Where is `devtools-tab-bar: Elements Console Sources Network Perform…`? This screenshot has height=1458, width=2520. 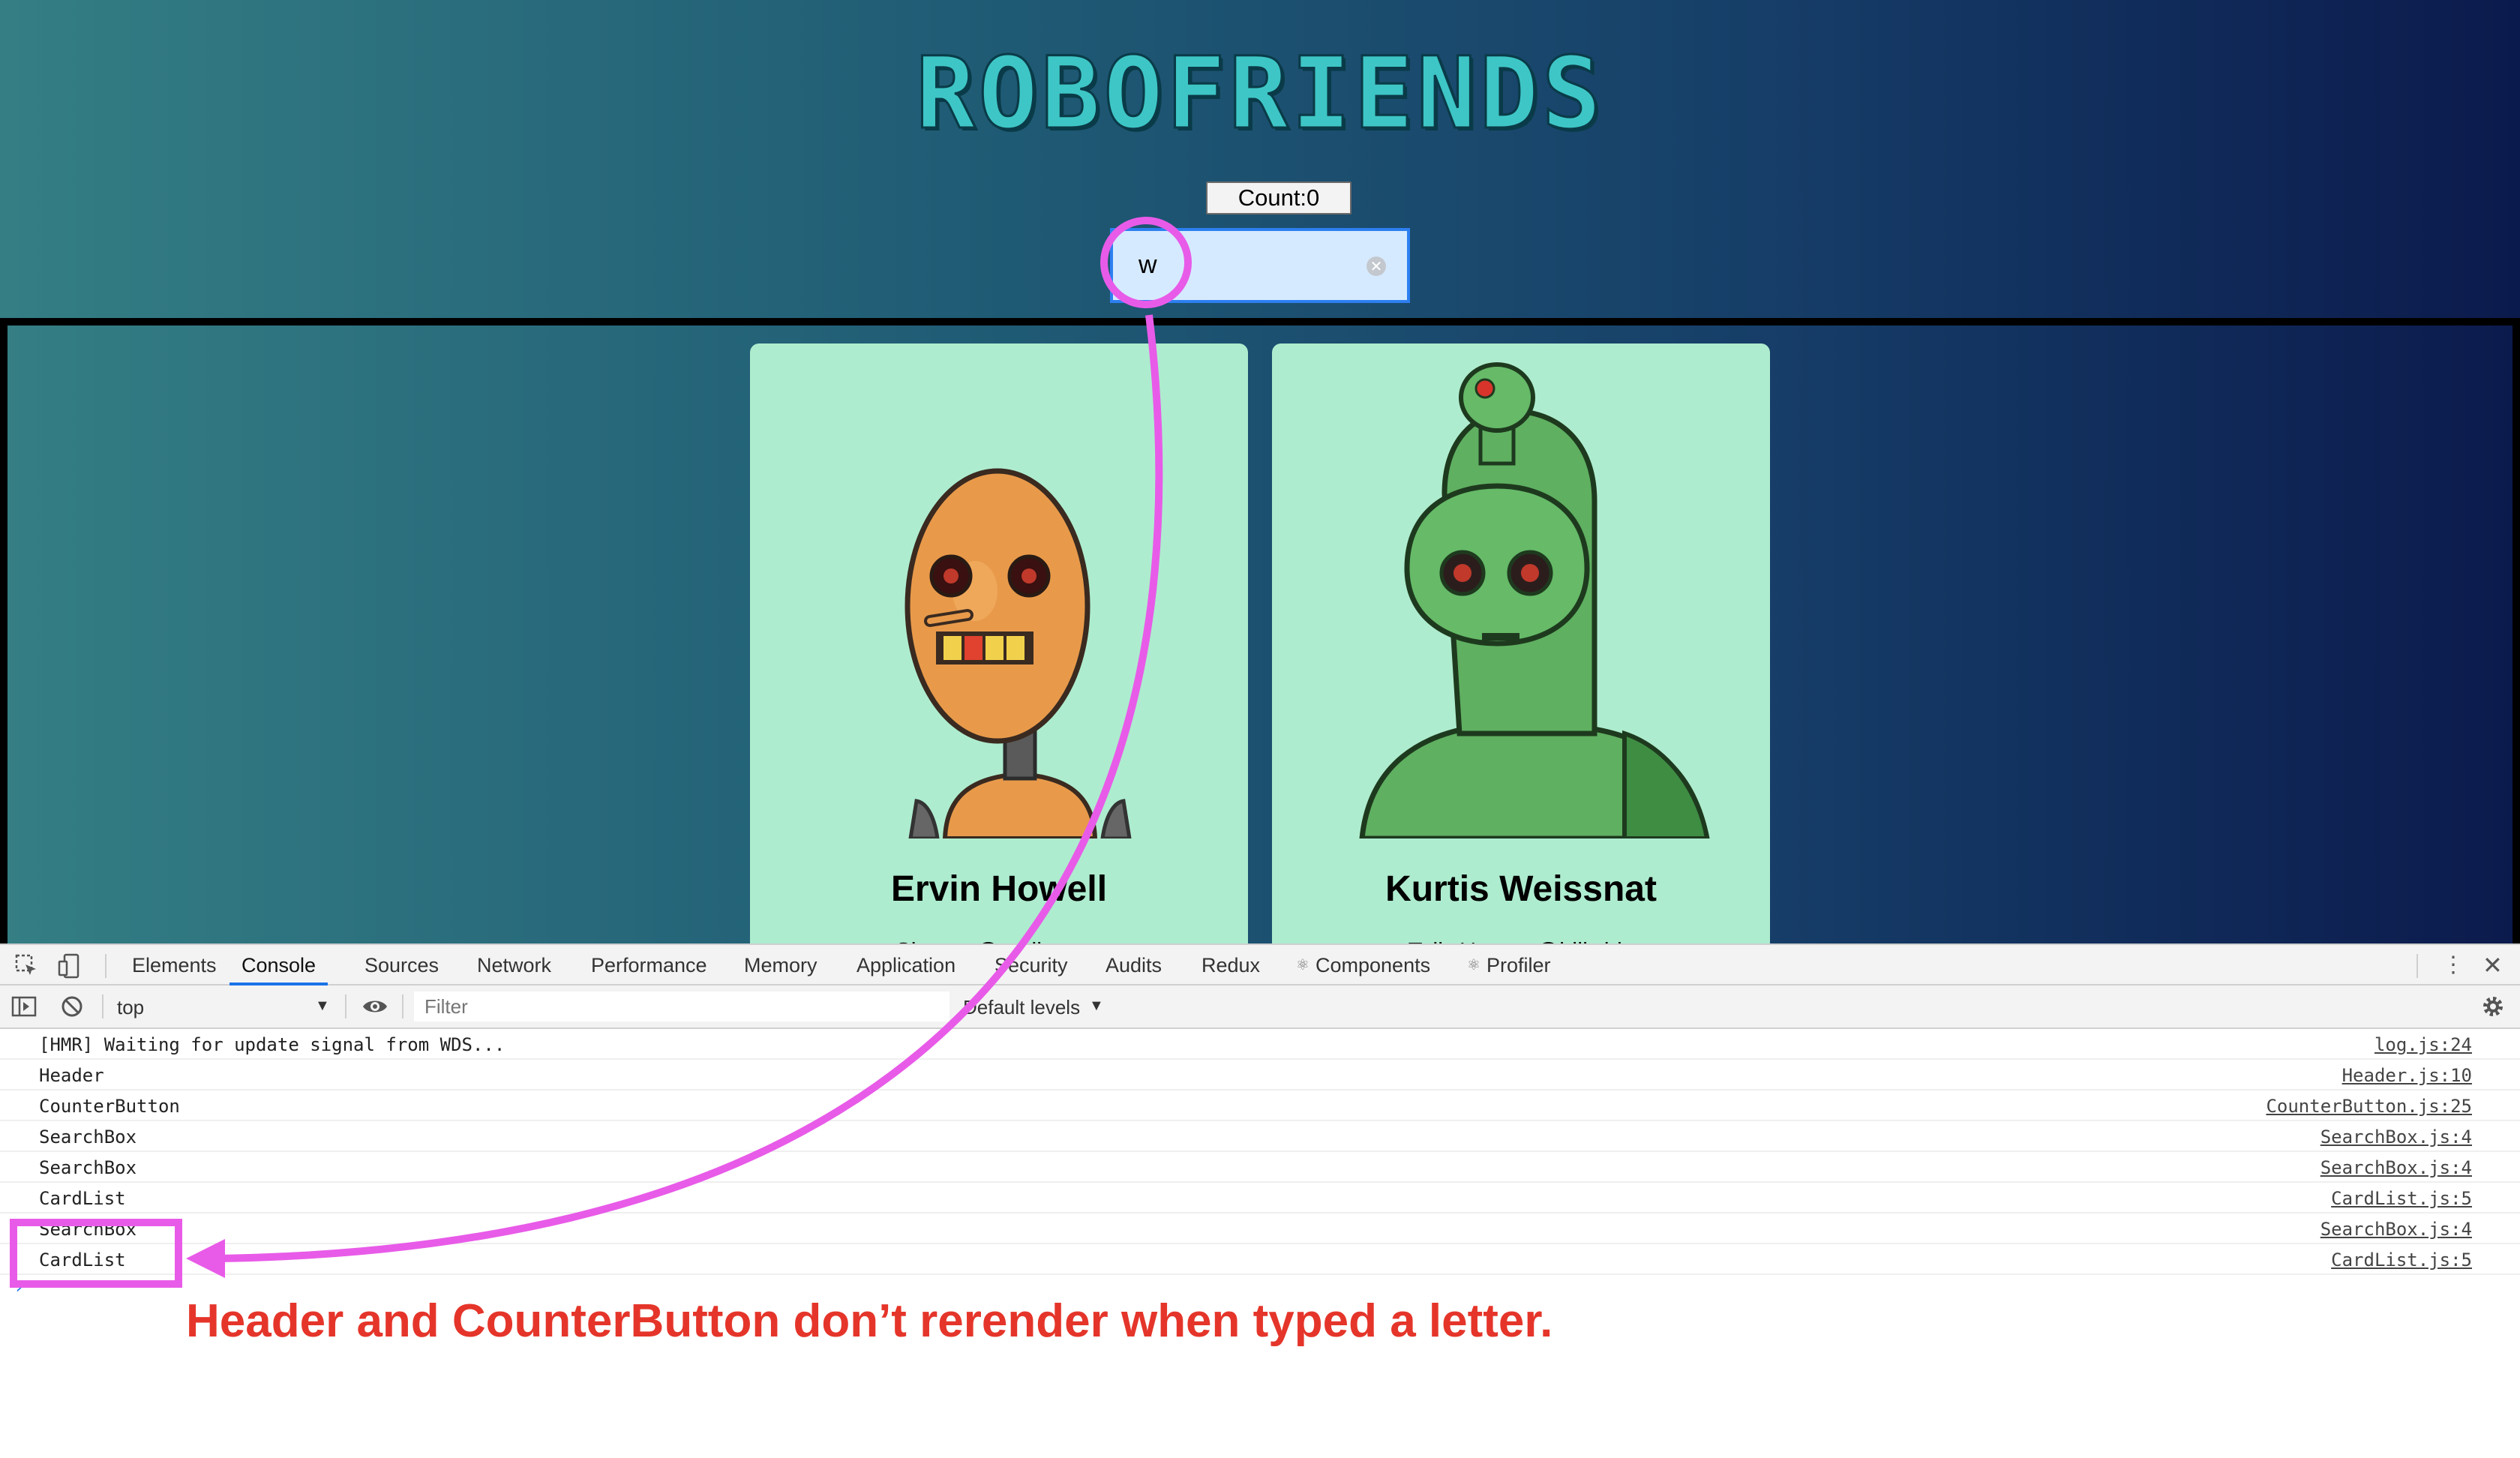 devtools-tab-bar: Elements Console Sources Network Perform… is located at coordinates (1260, 965).